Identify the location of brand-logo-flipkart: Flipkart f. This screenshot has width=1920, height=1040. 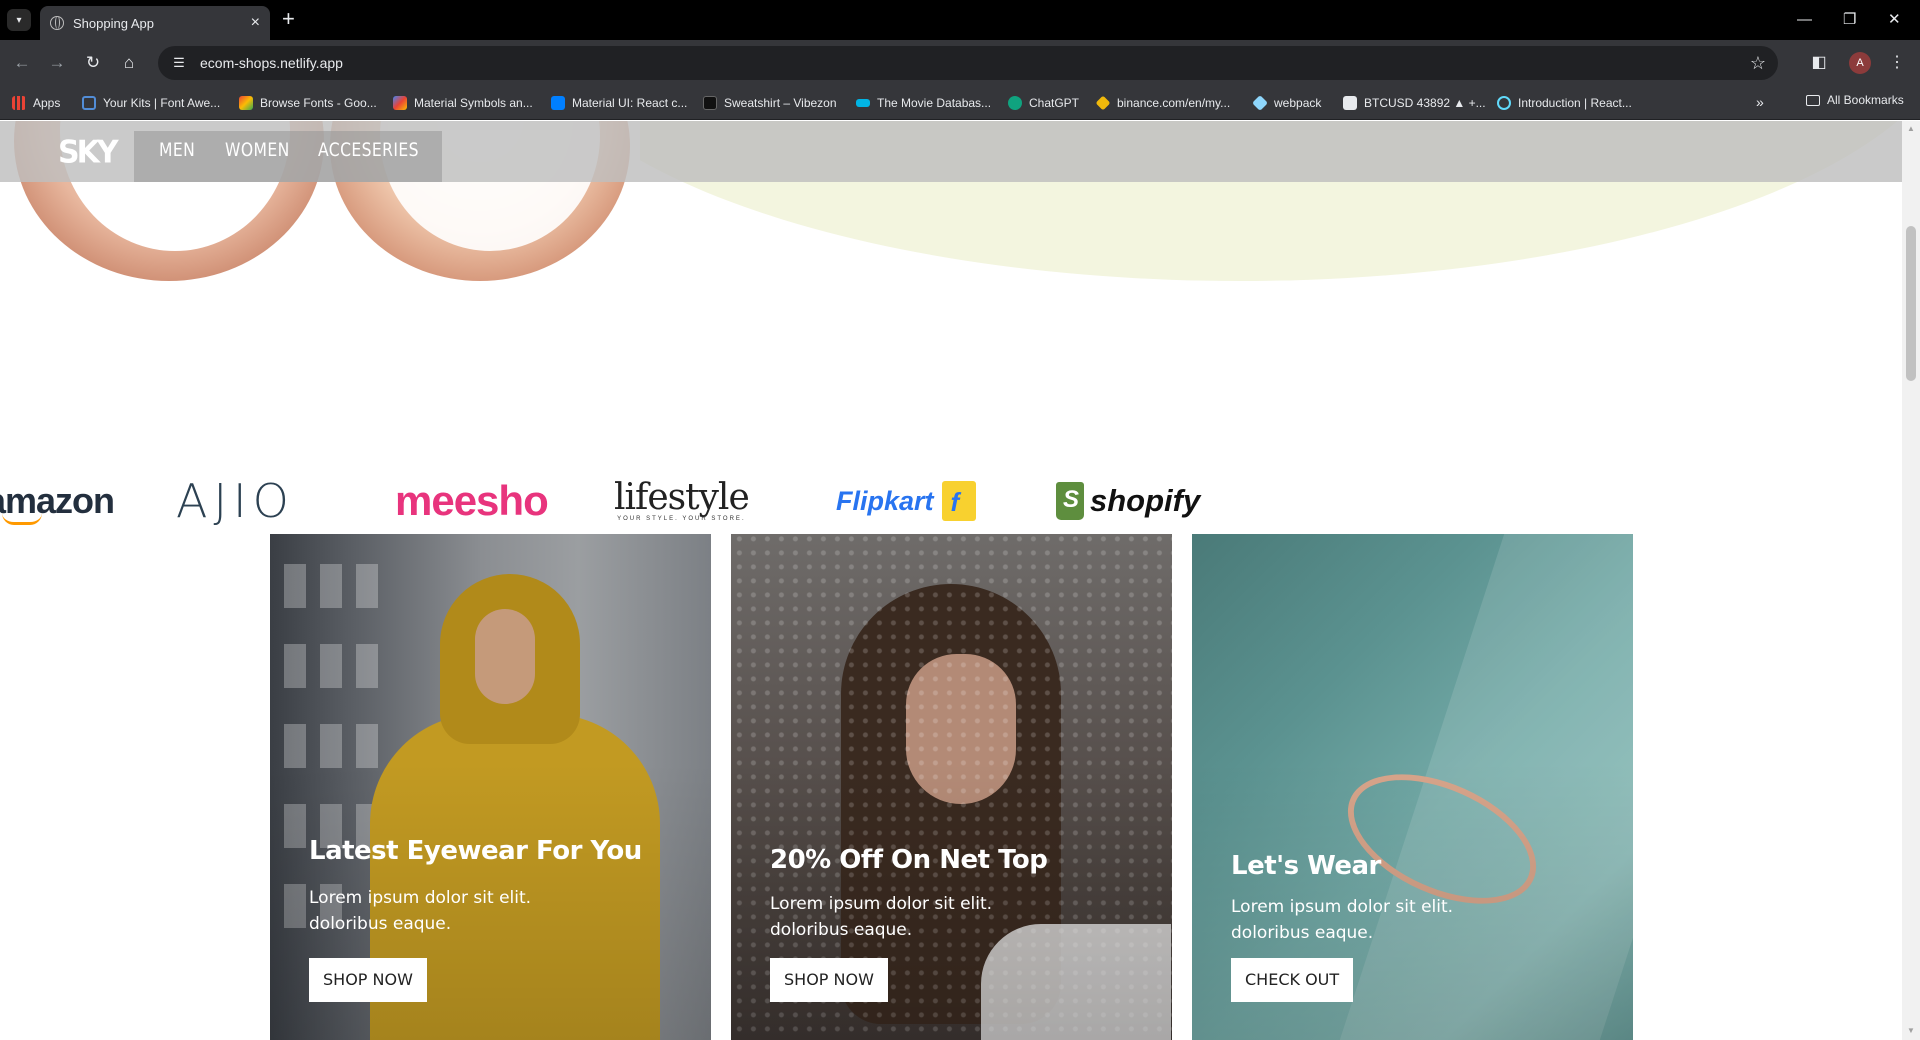
(906, 501).